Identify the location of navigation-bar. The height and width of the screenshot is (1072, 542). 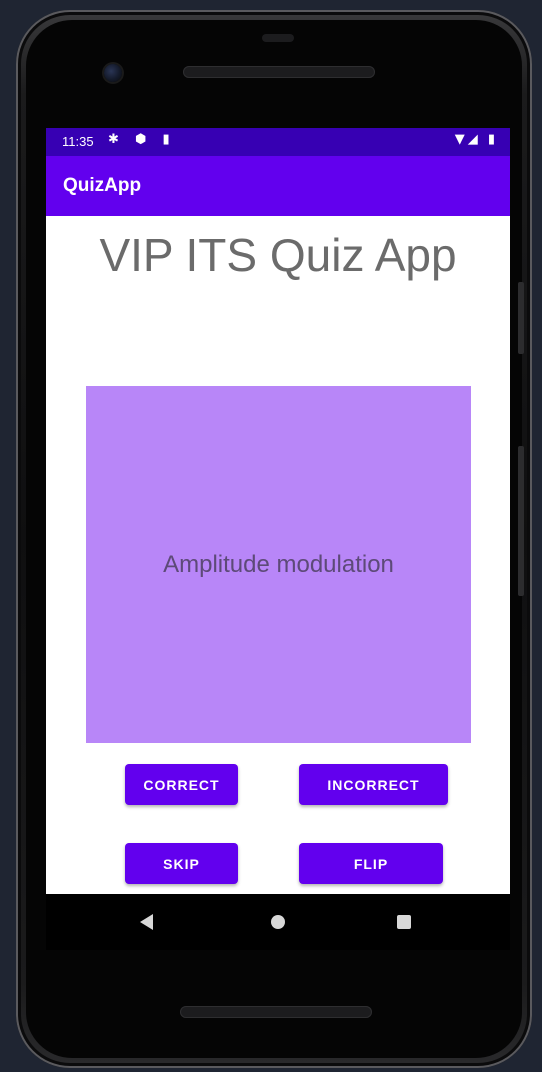
(278, 922).